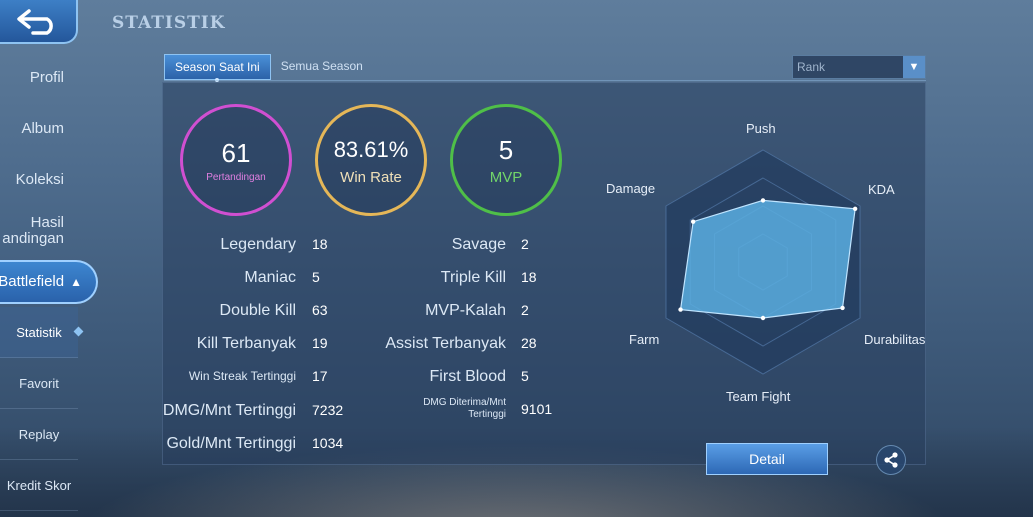 The height and width of the screenshot is (517, 1033). What do you see at coordinates (33, 238) in the screenshot?
I see `sidebar-item-label: andingan` at bounding box center [33, 238].